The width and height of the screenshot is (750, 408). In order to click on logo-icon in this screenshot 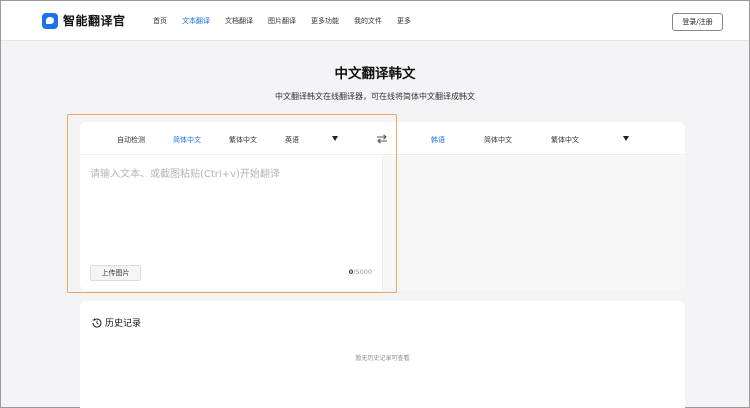, I will do `click(50, 20)`.